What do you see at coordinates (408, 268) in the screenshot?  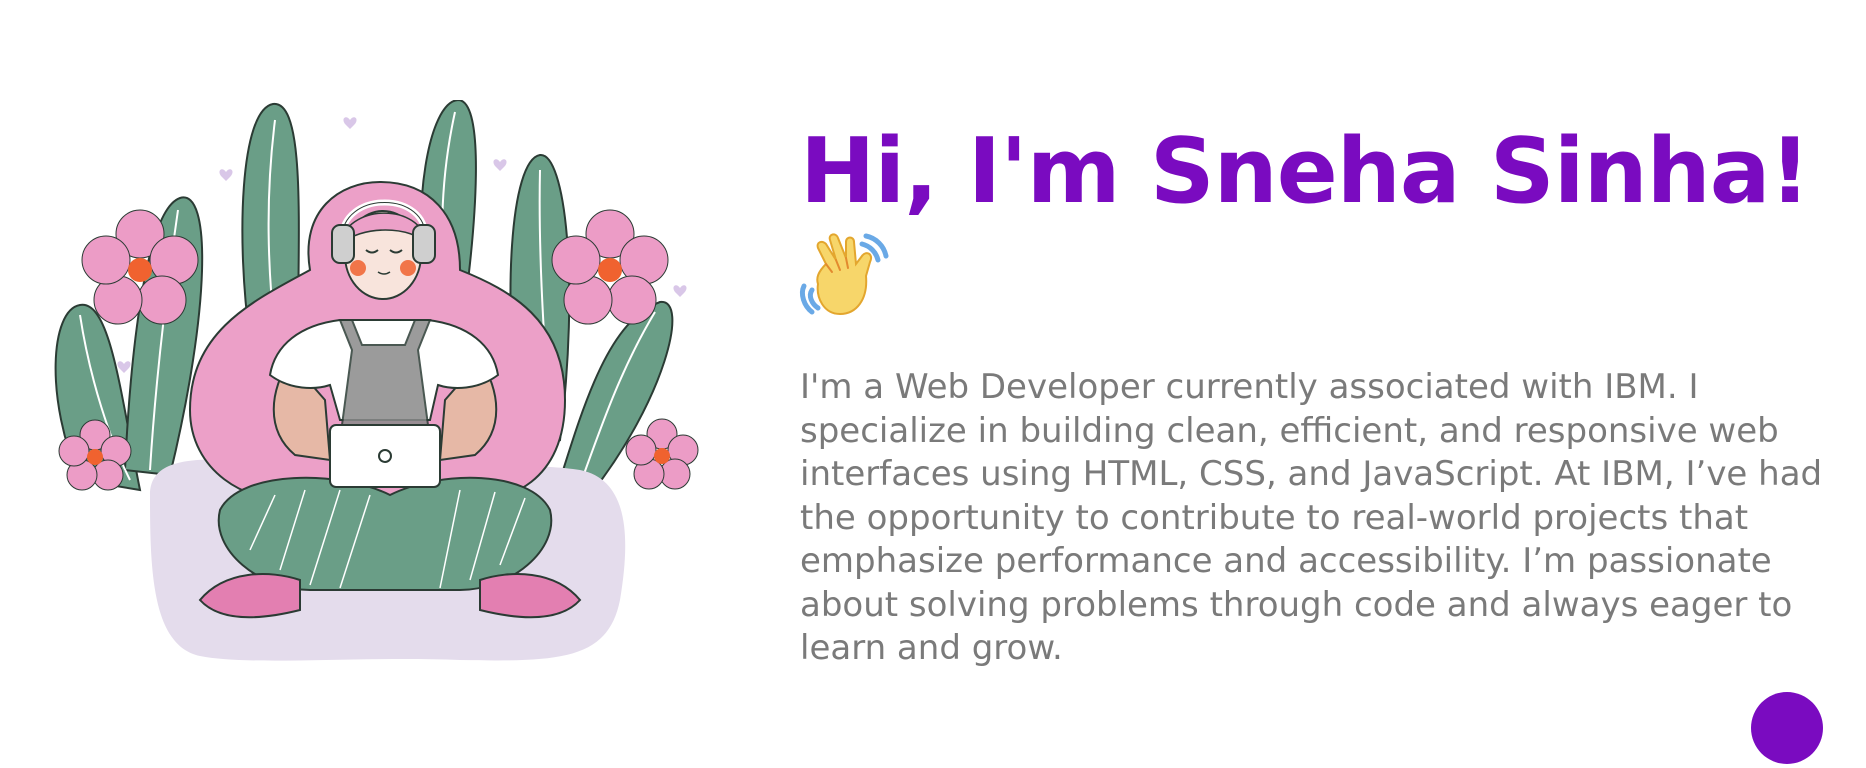 I see `cheek-right` at bounding box center [408, 268].